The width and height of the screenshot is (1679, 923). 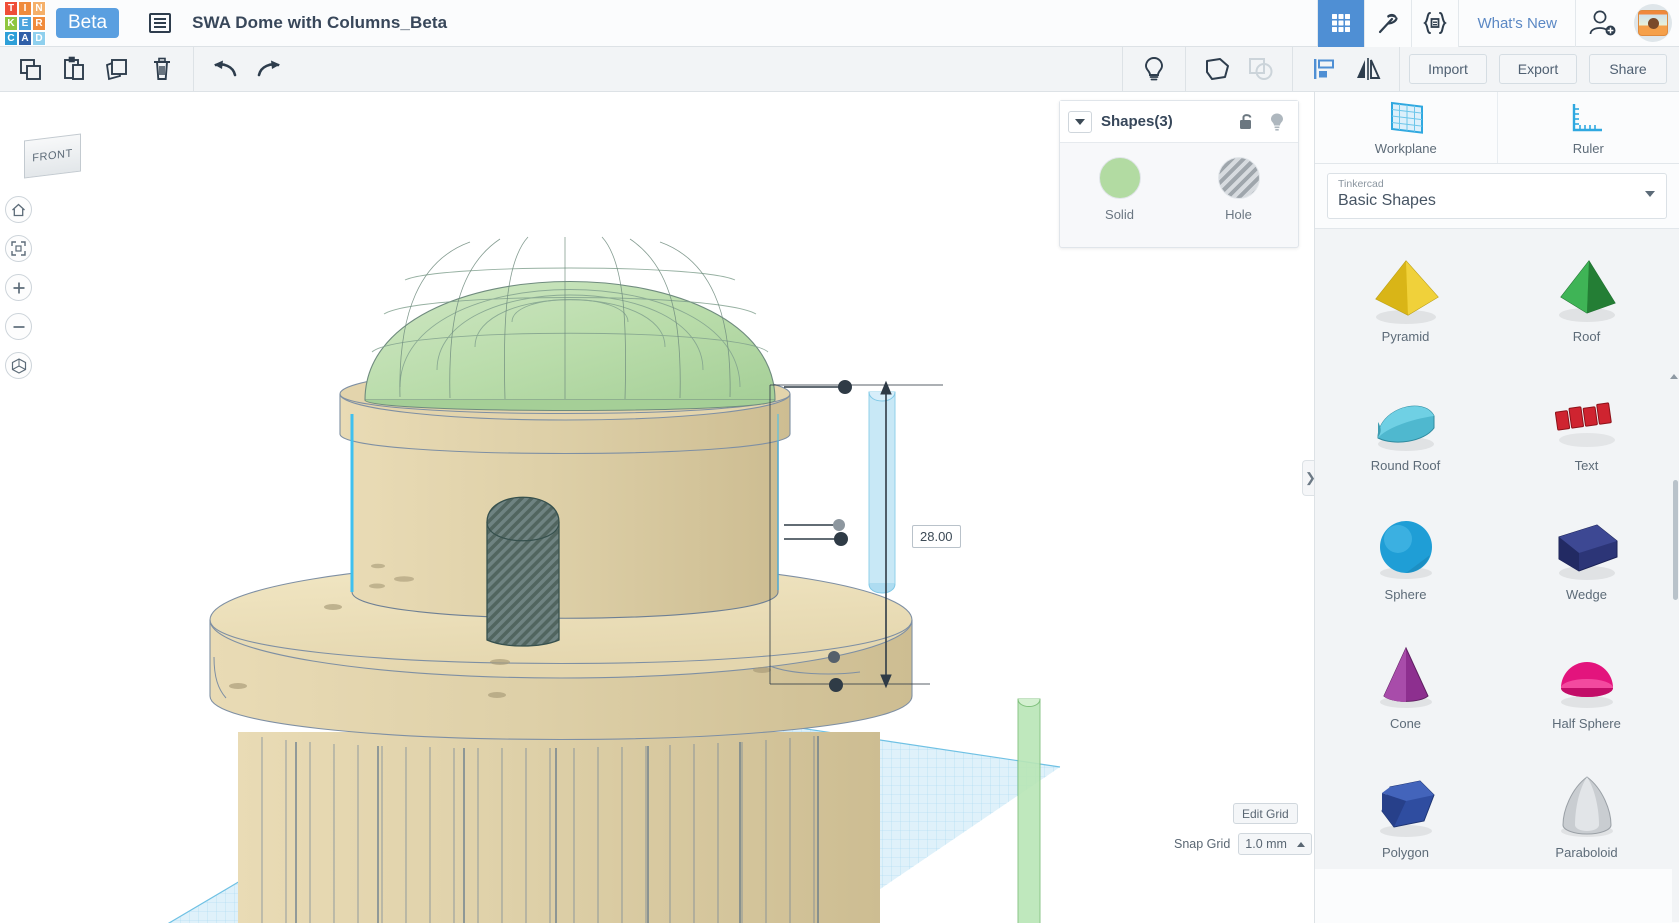 I want to click on delete-icon, so click(x=162, y=69).